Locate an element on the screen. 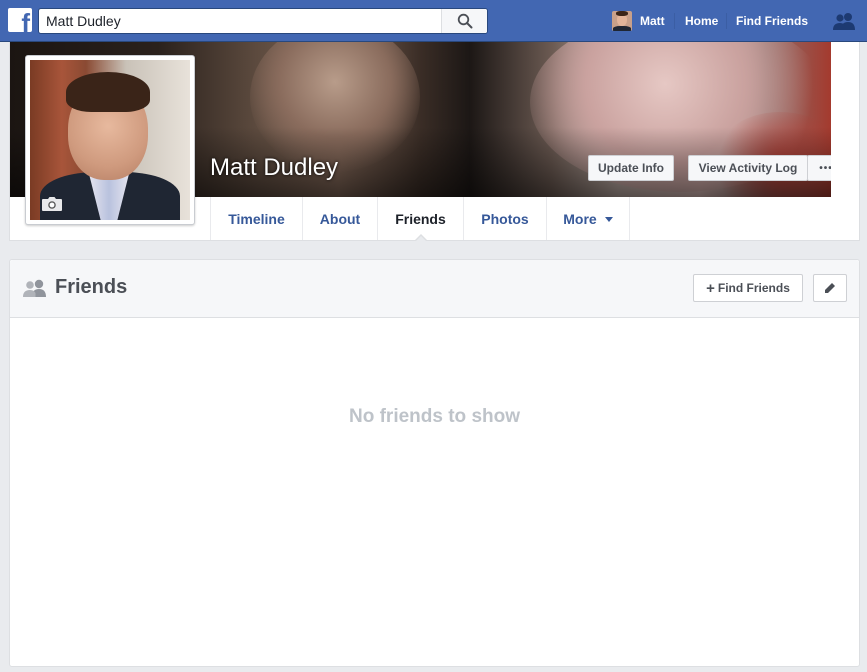  profile-photo is located at coordinates (110, 140).